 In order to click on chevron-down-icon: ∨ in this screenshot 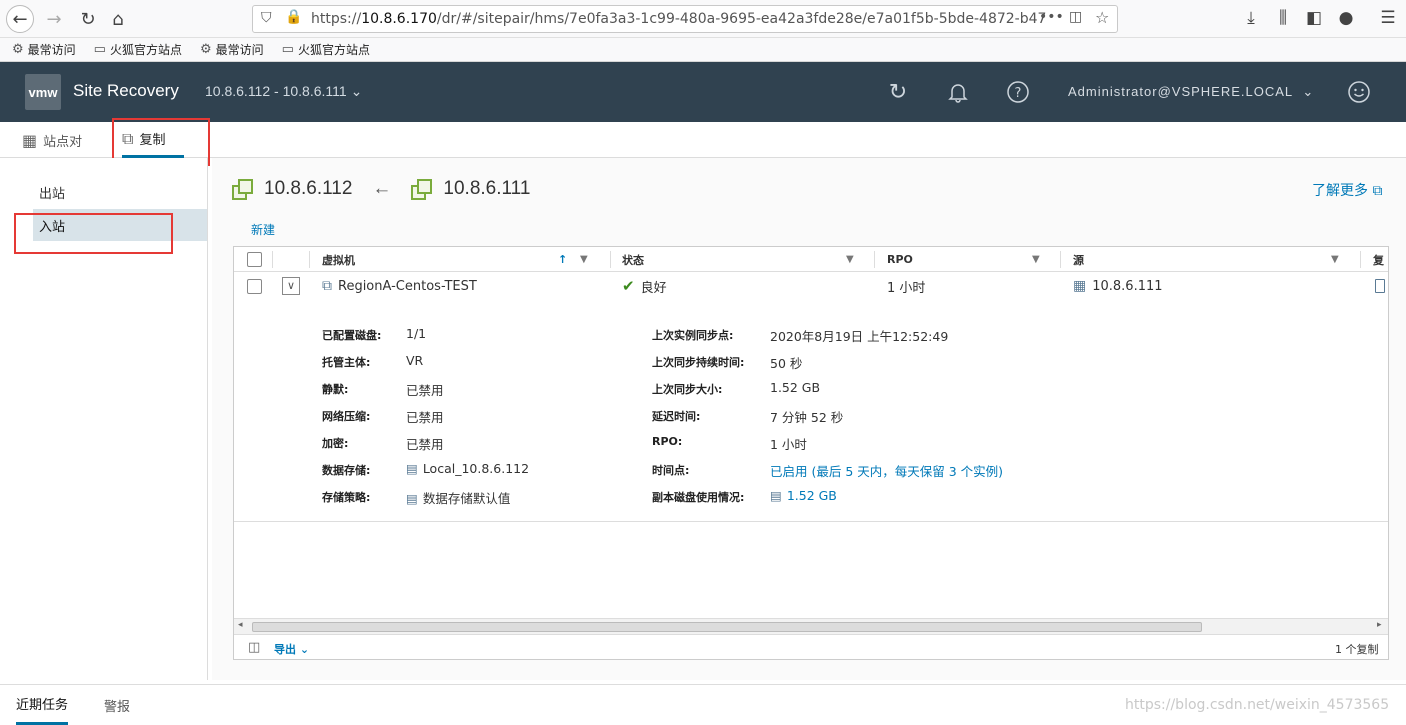, I will do `click(291, 285)`.